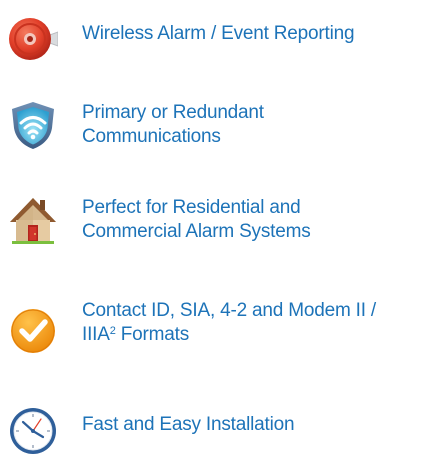 The width and height of the screenshot is (436, 456). What do you see at coordinates (191, 207) in the screenshot?
I see `feature-line: Perfect for Residential and` at bounding box center [191, 207].